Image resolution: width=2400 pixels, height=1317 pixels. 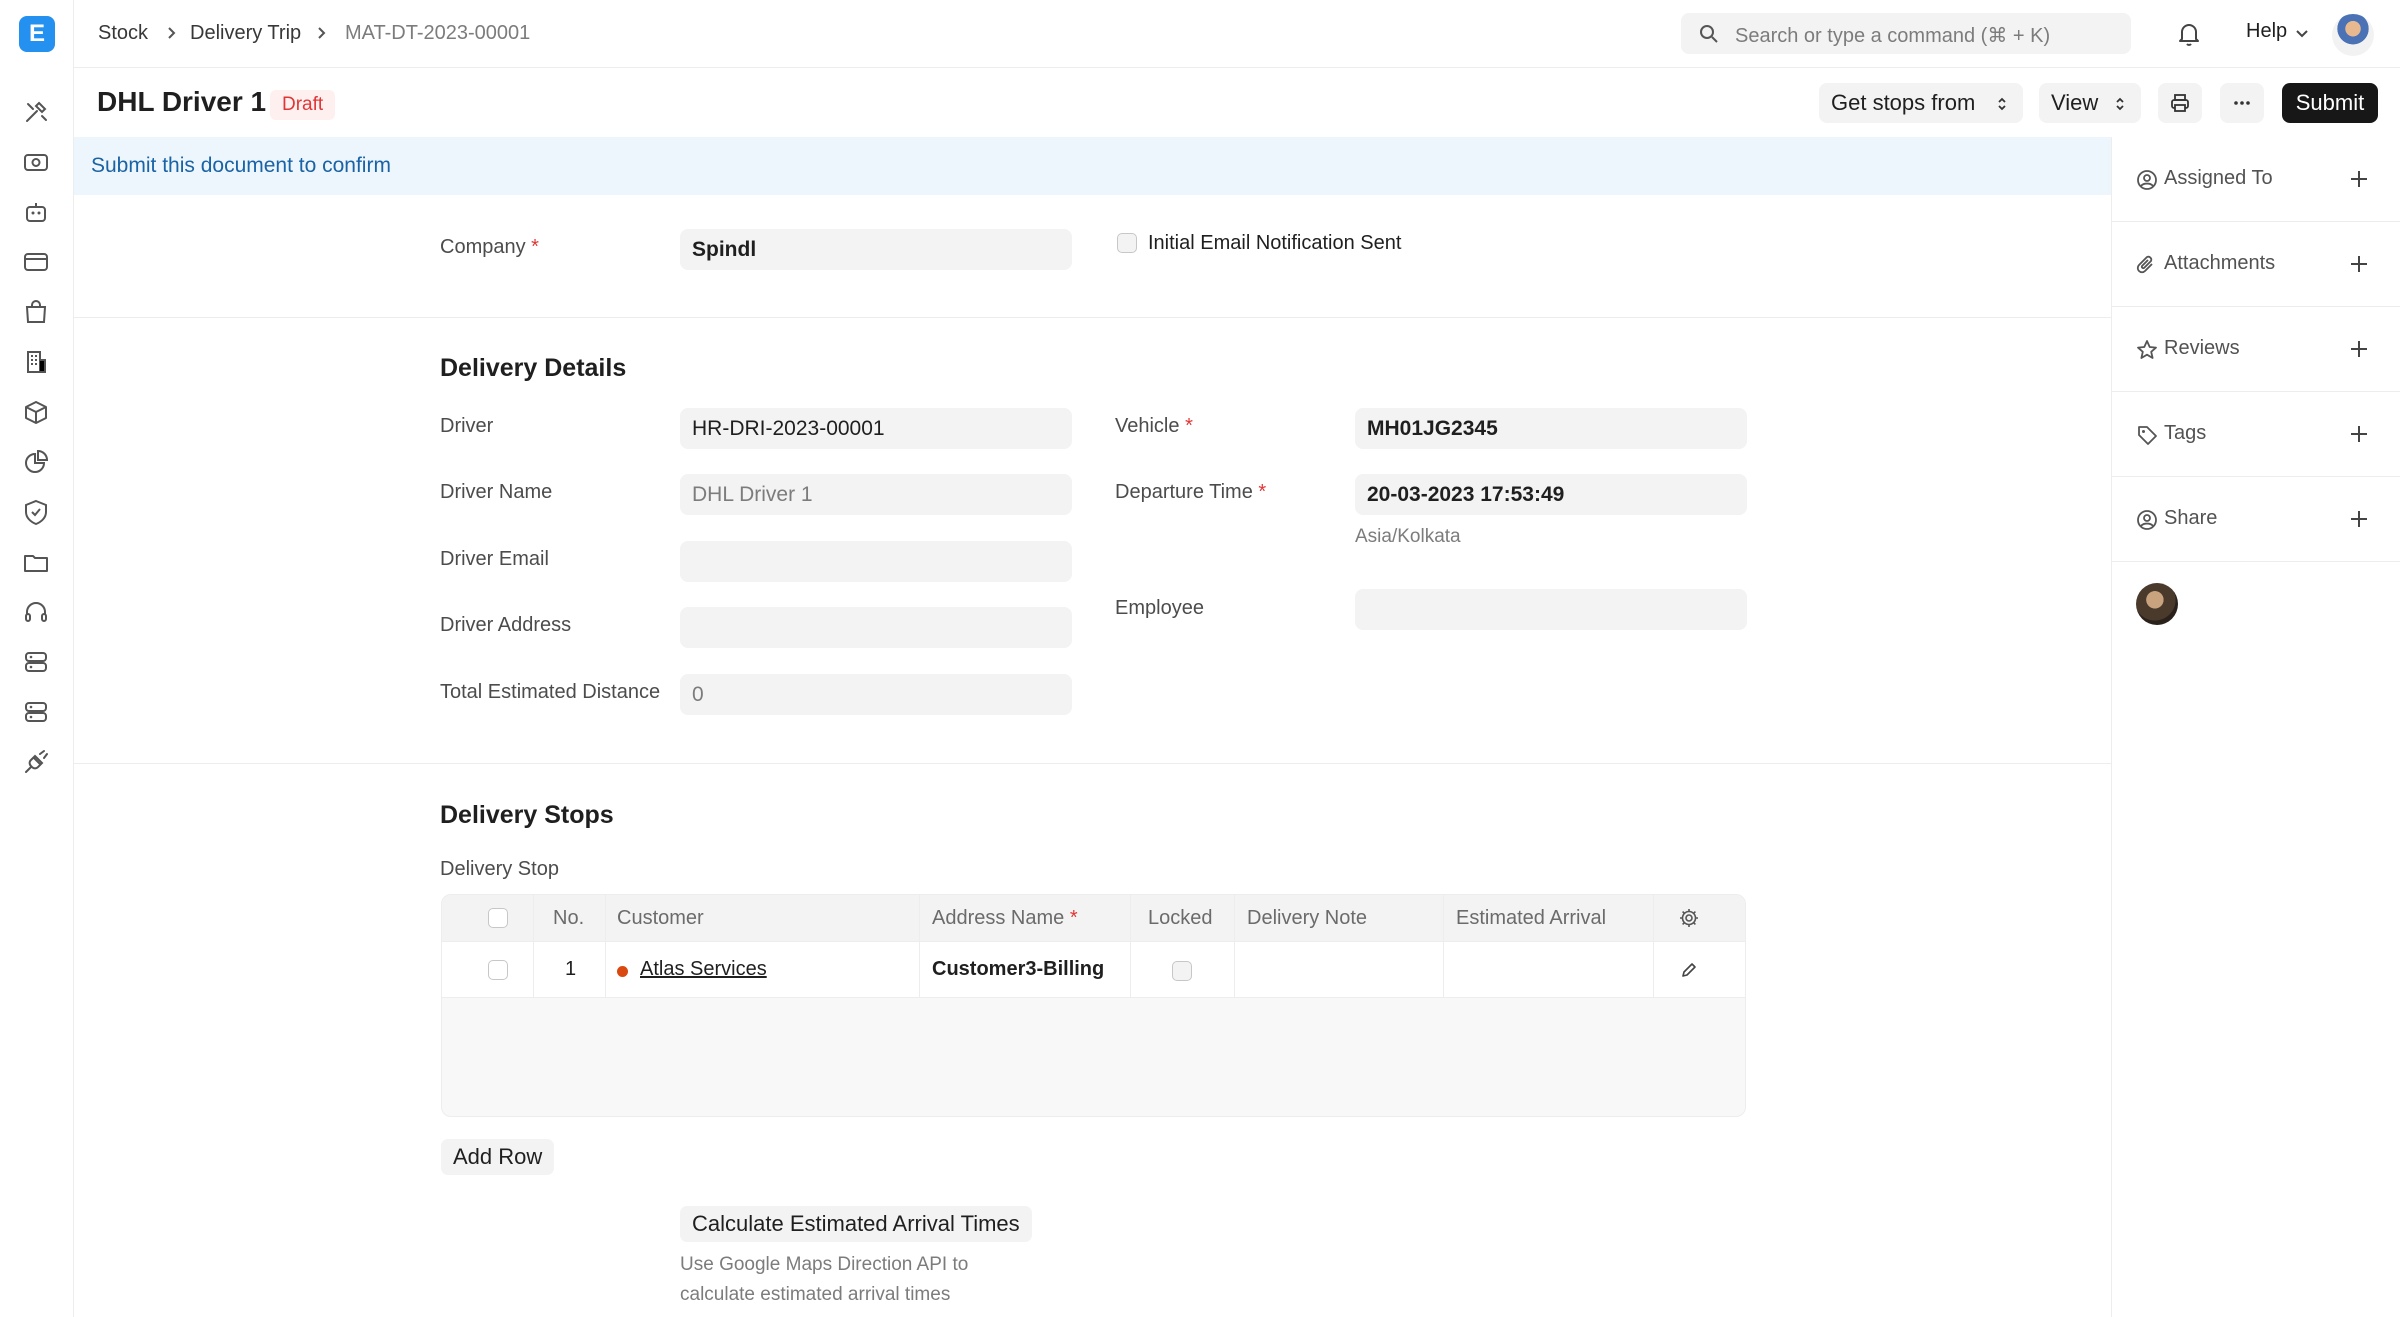 What do you see at coordinates (36, 462) in the screenshot?
I see `pie-chart-icon` at bounding box center [36, 462].